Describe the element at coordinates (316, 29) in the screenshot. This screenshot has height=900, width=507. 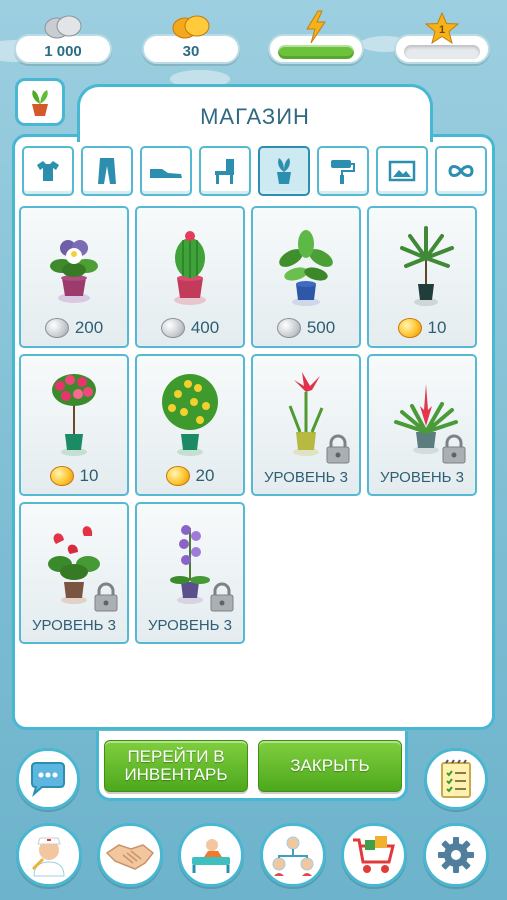
I see `lightning-icon` at that location.